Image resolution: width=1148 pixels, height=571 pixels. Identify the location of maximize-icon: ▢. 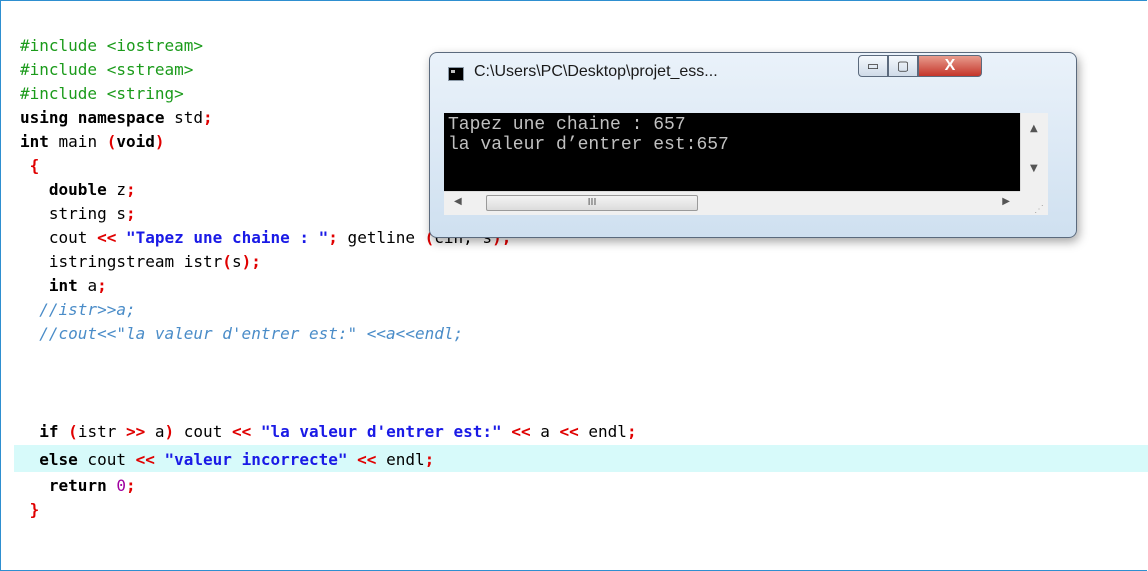
(903, 65).